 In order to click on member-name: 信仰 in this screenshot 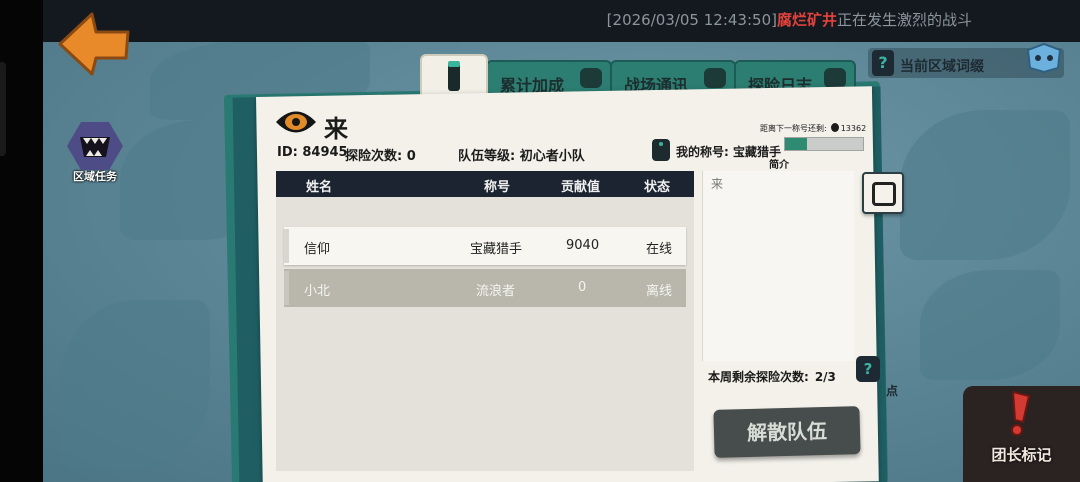, I will do `click(317, 249)`.